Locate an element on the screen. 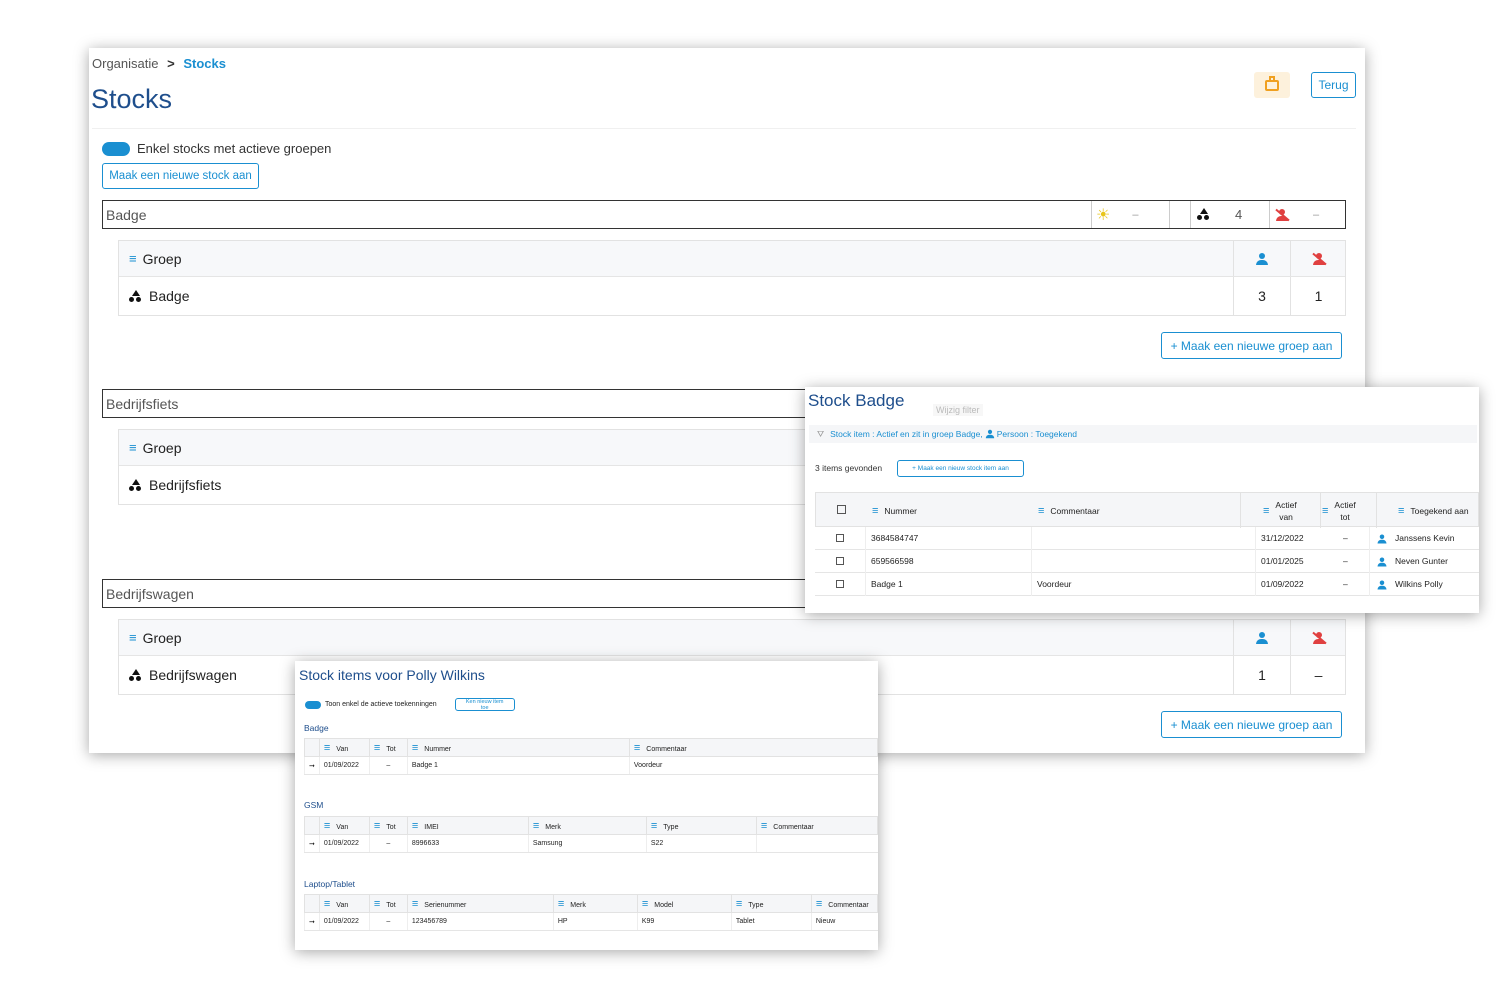 This screenshot has height=1000, width=1500. back-button: Terug is located at coordinates (1333, 85).